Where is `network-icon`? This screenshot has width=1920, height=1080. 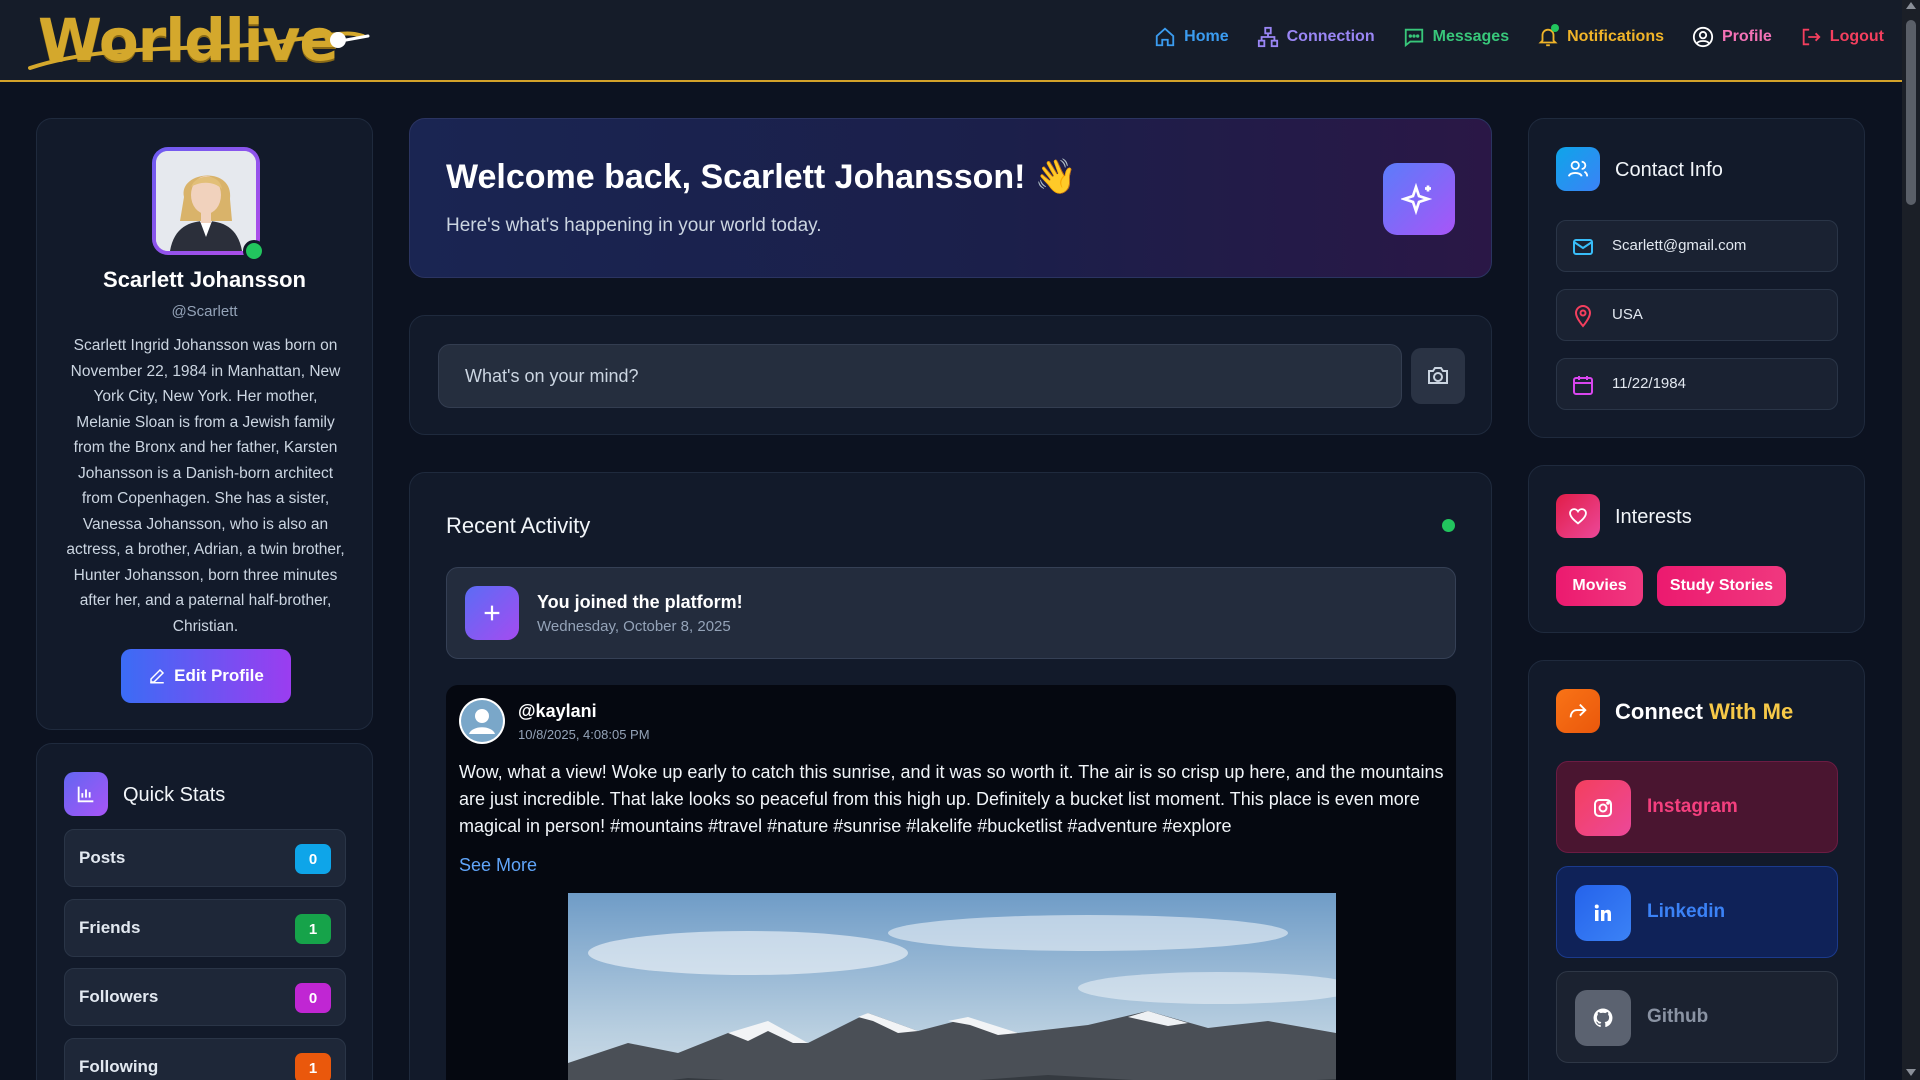 network-icon is located at coordinates (1267, 37).